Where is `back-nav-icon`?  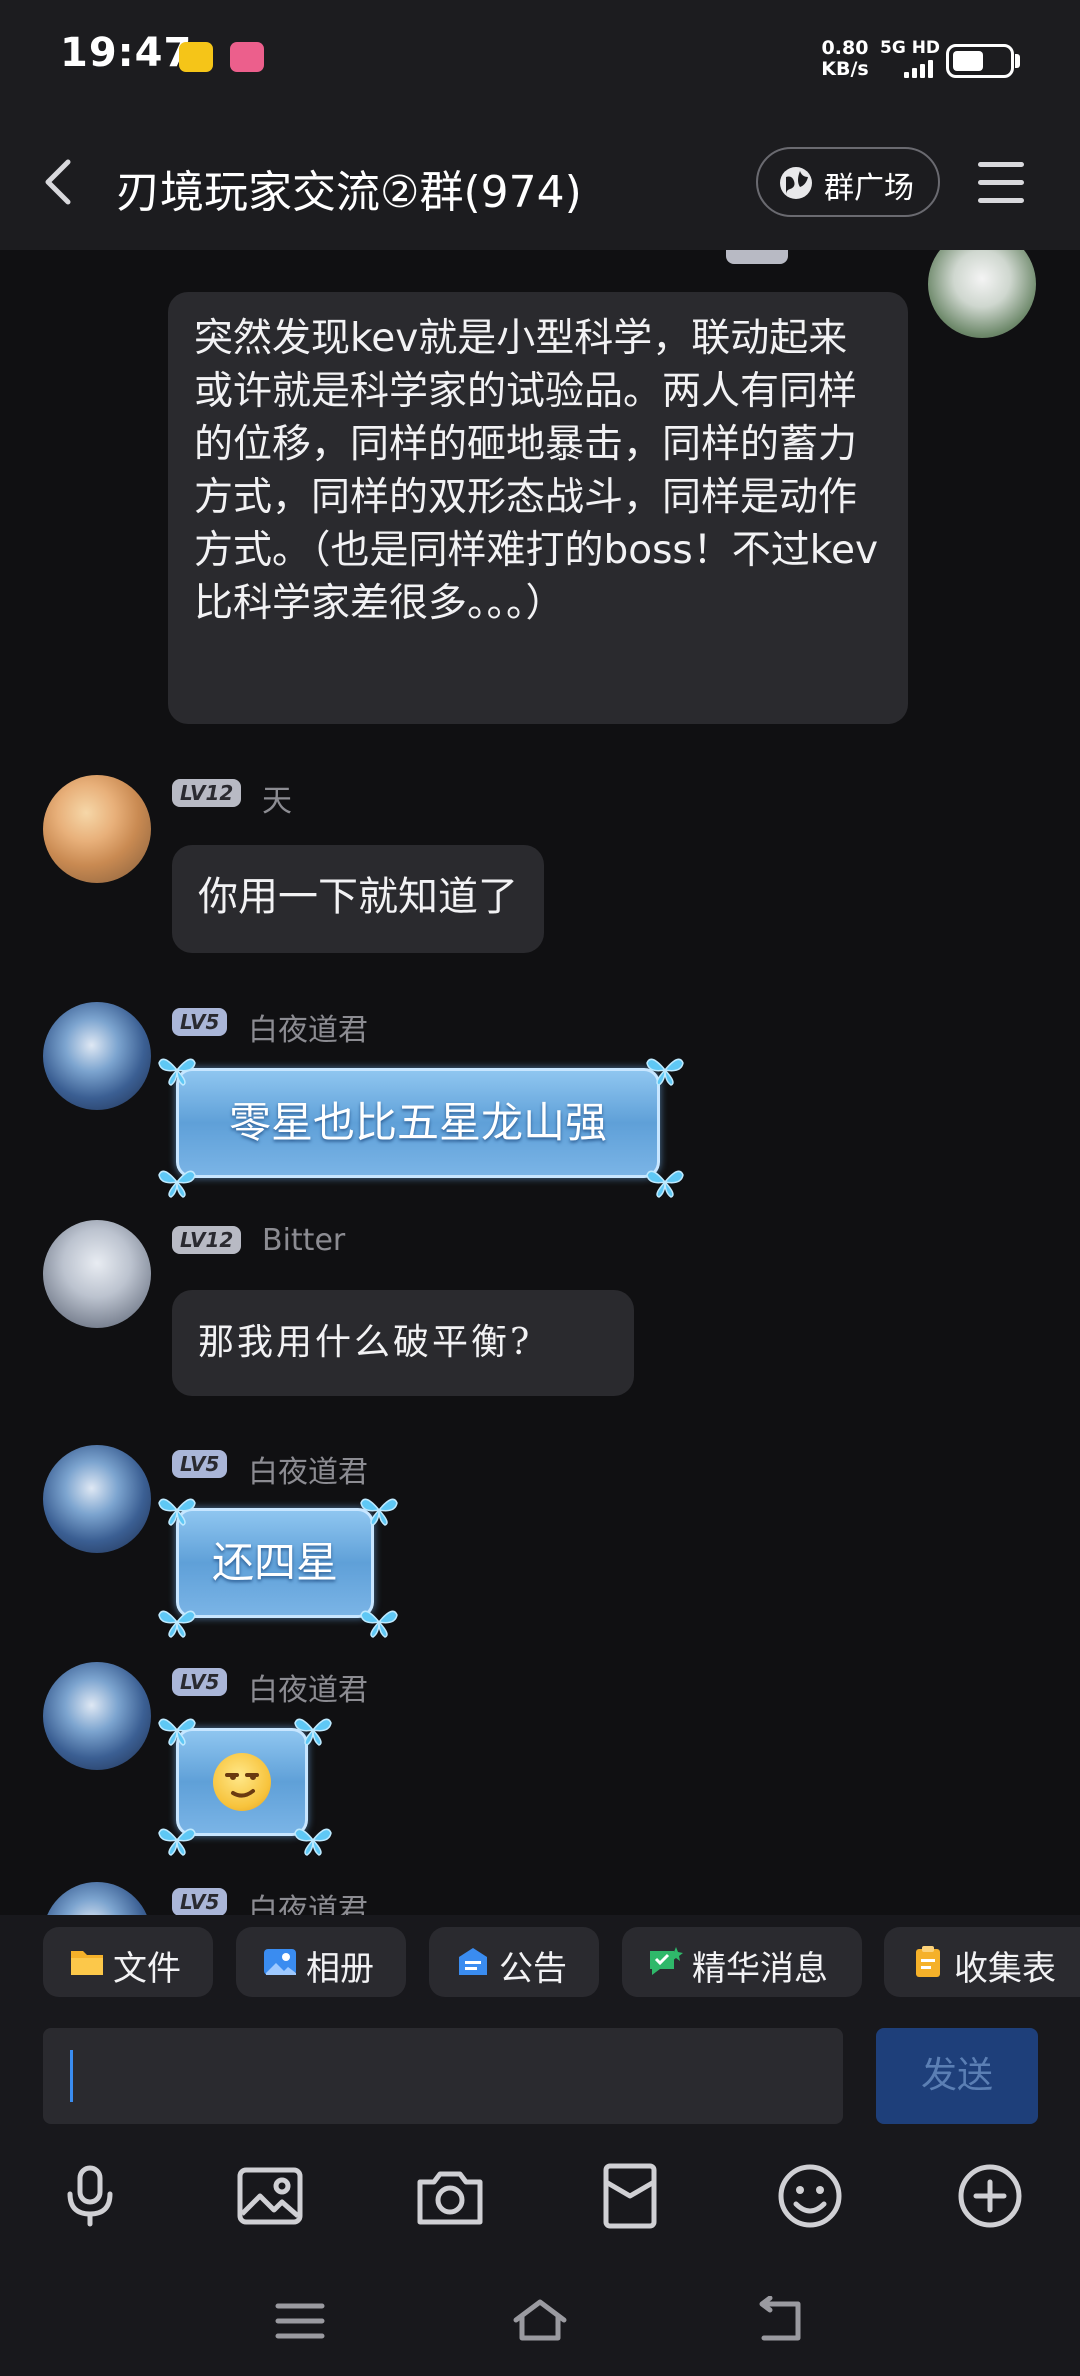 back-nav-icon is located at coordinates (780, 2318).